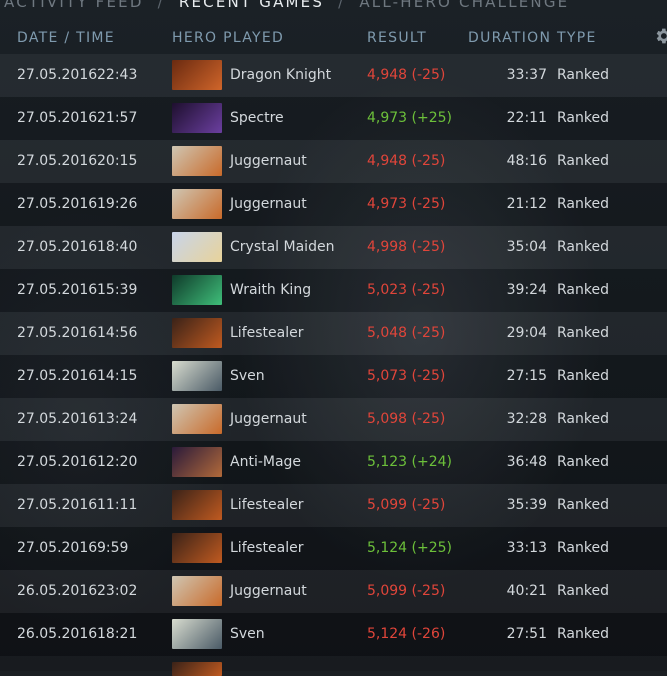 The height and width of the screenshot is (676, 667). Describe the element at coordinates (526, 161) in the screenshot. I see `match-duration: 48:16` at that location.